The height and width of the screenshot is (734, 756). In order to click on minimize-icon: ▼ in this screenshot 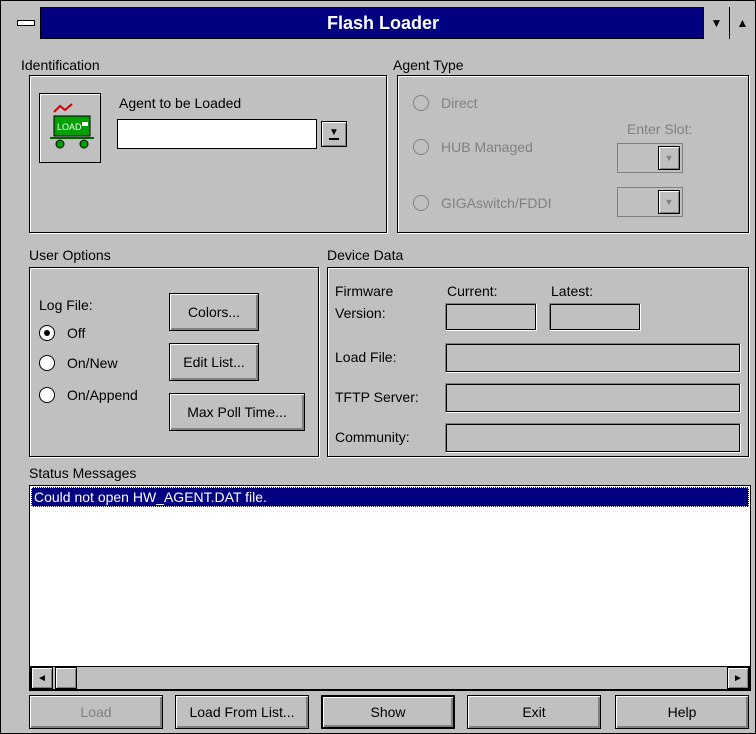, I will do `click(716, 23)`.